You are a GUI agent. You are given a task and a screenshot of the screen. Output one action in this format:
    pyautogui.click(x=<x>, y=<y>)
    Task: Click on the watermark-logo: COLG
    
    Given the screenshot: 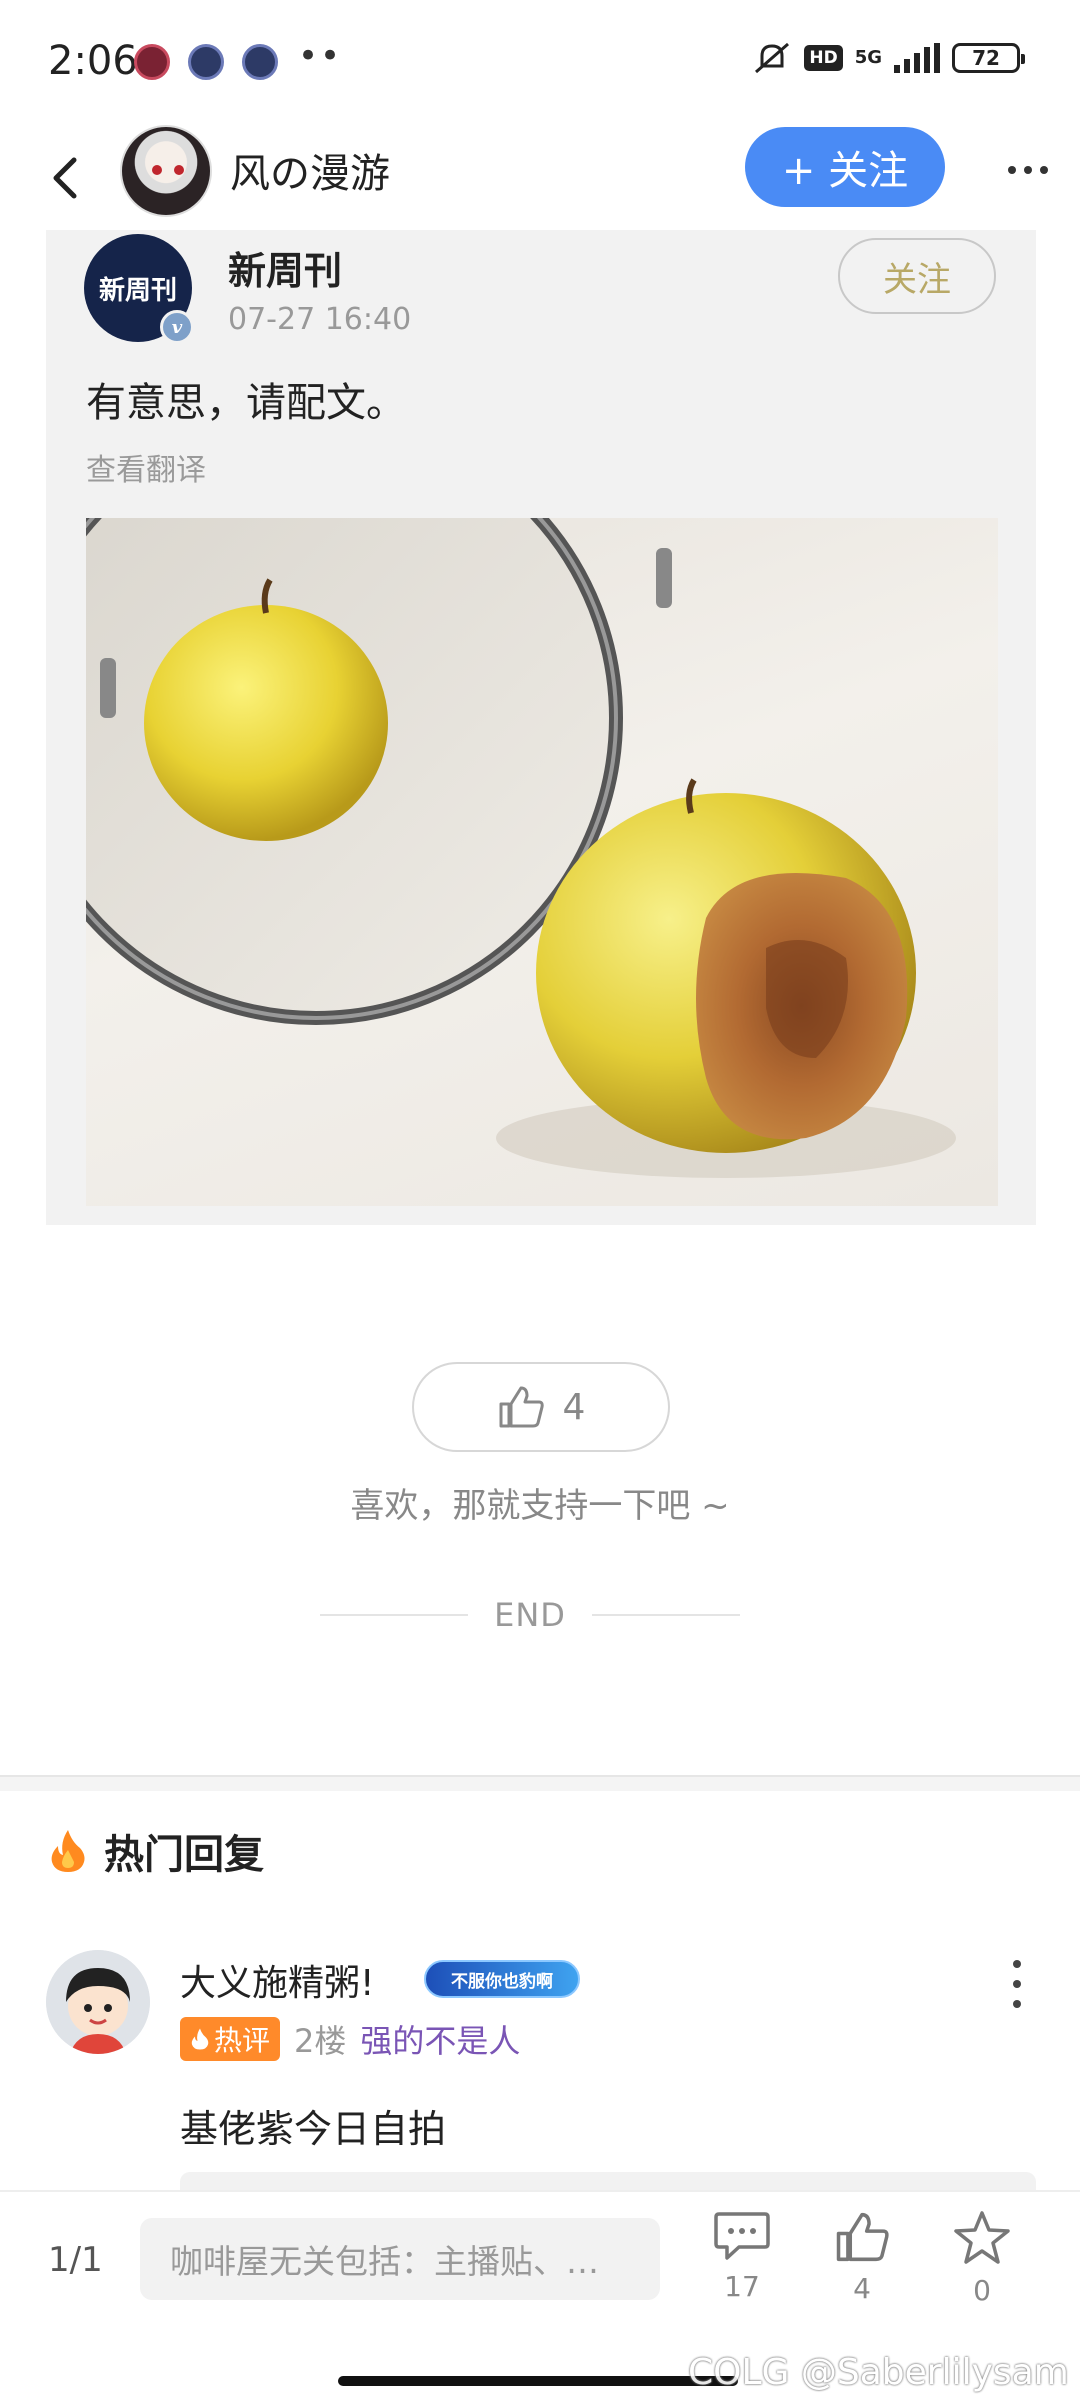 What is the action you would take?
    pyautogui.click(x=739, y=2372)
    